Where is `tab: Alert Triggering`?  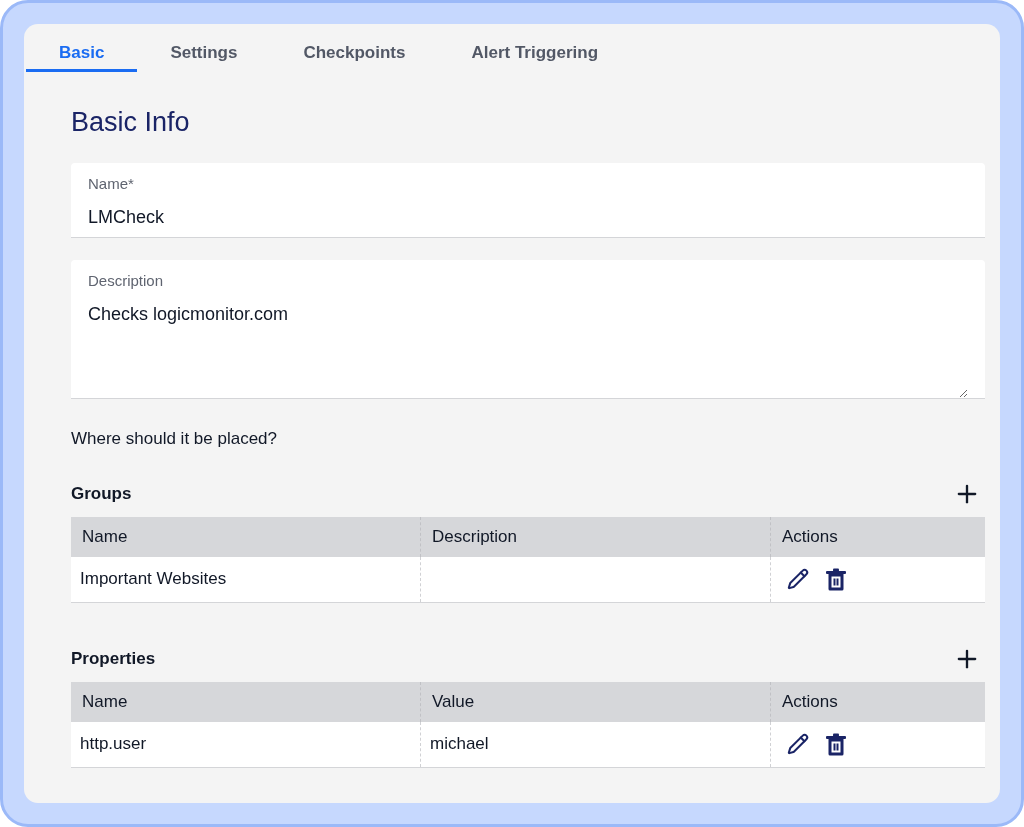 tab: Alert Triggering is located at coordinates (535, 54).